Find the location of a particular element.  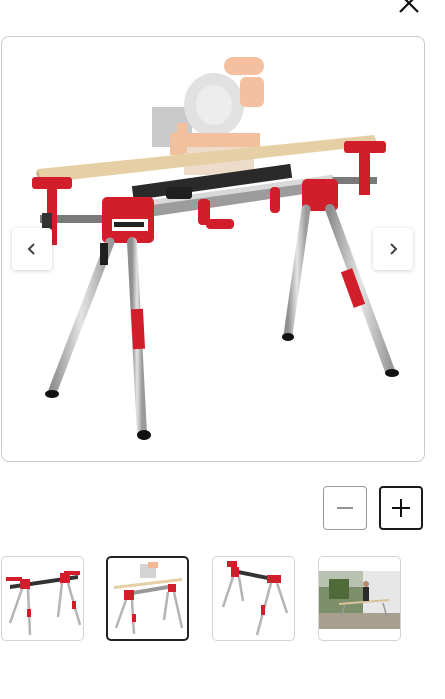

zoom-in-button is located at coordinates (401, 508).